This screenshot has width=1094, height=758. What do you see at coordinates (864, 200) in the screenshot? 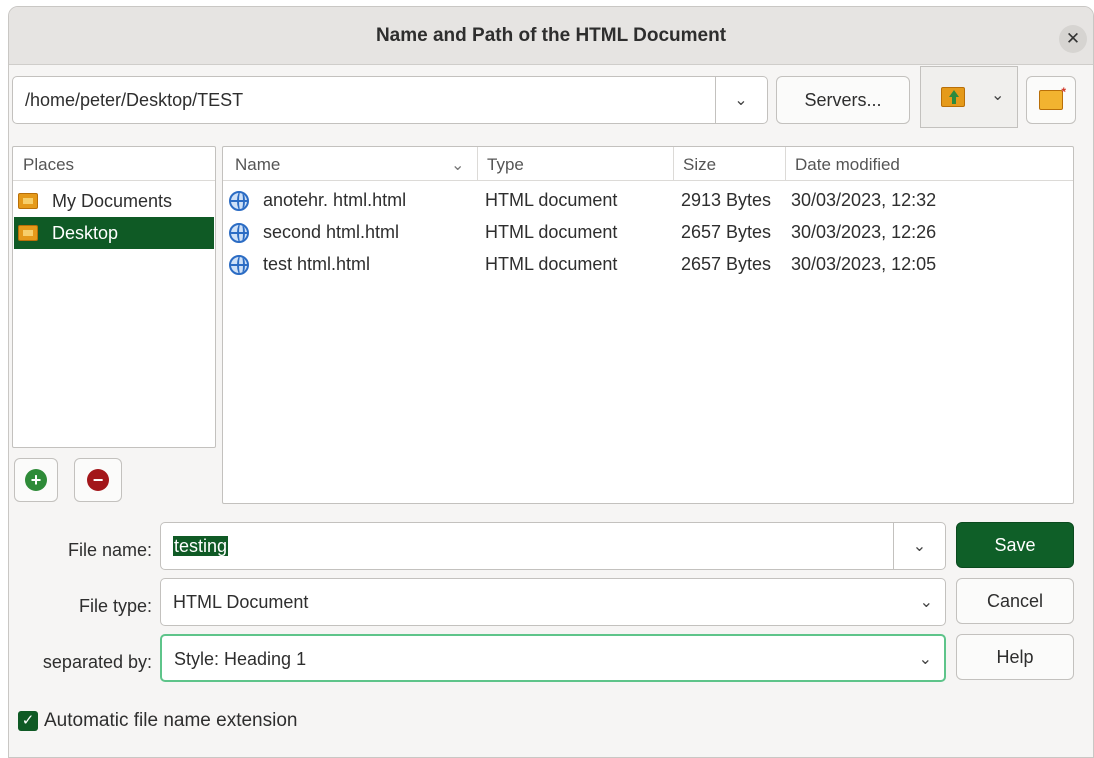
I see `file-date: 30/03/2023, 12:32` at bounding box center [864, 200].